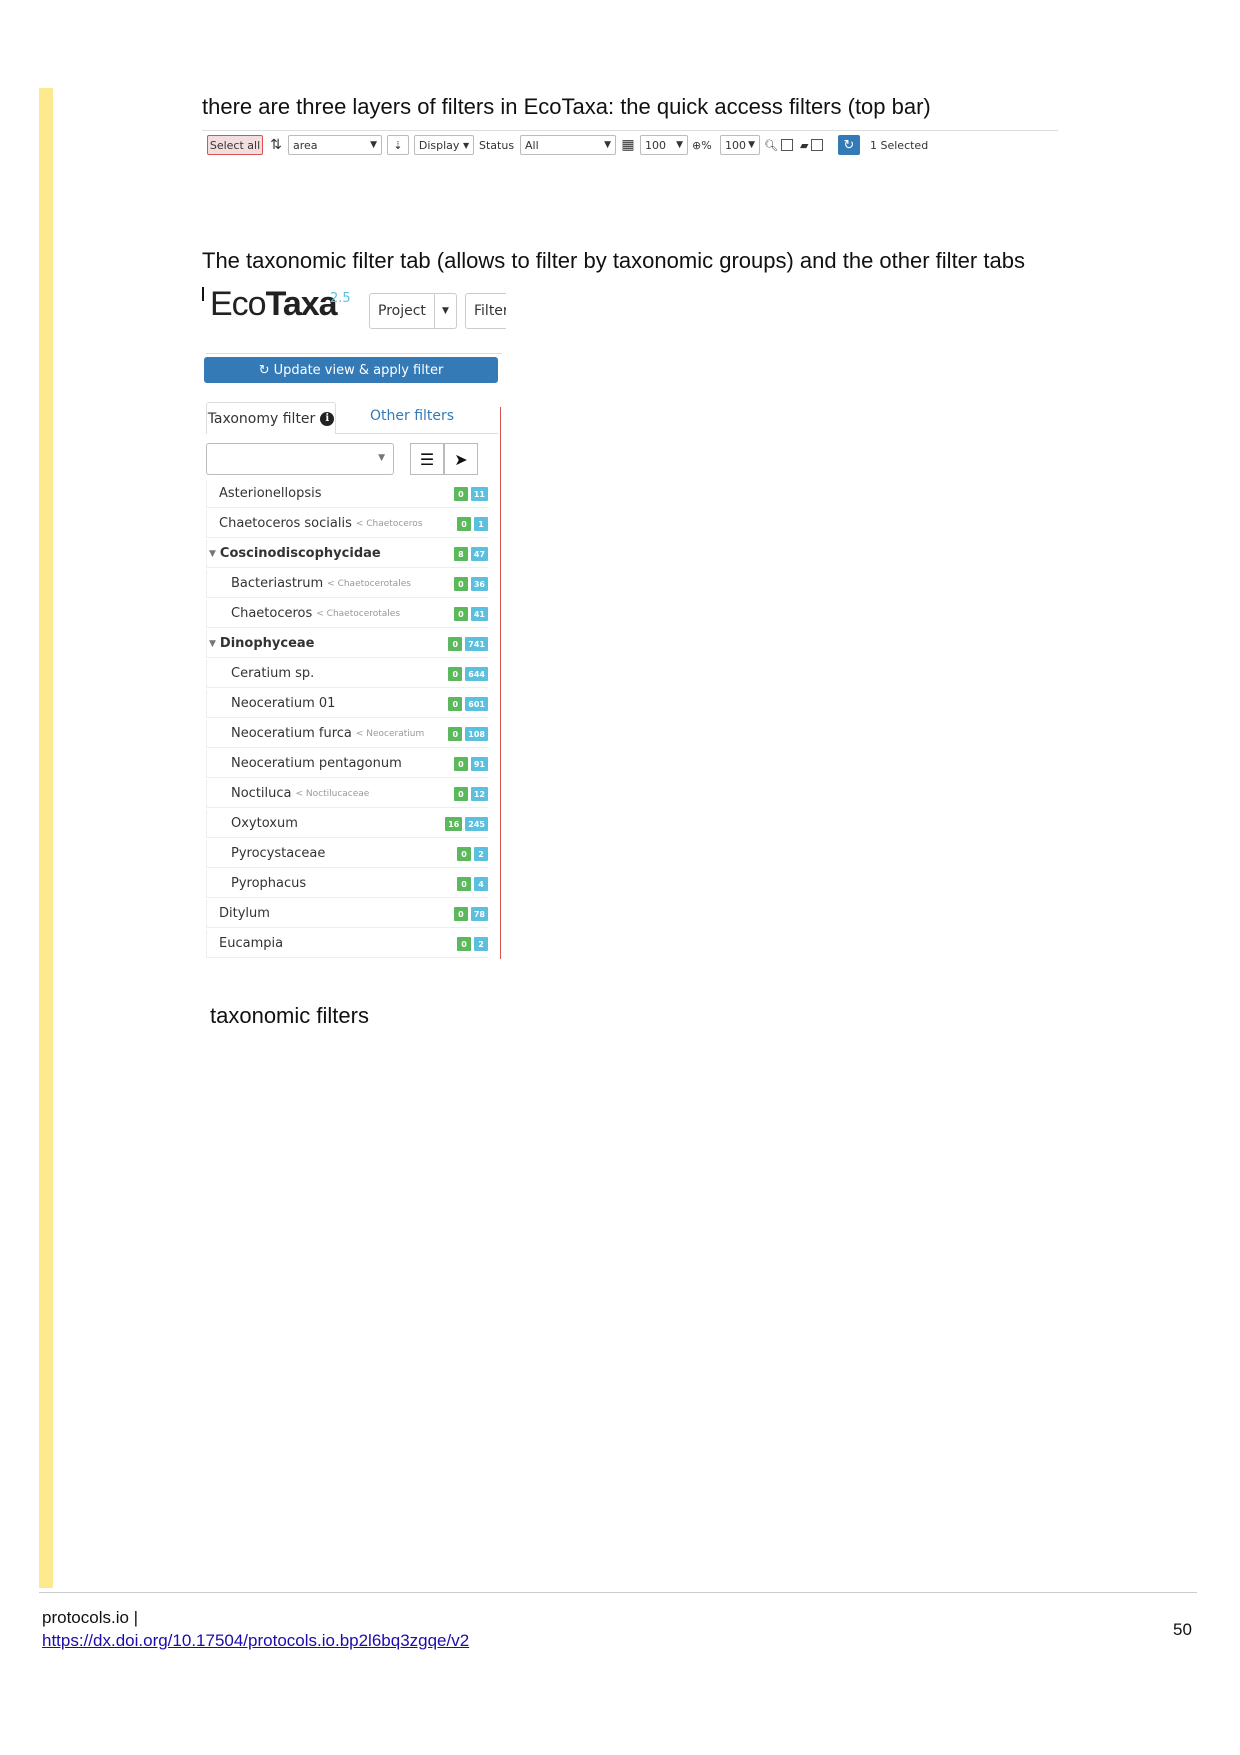 This screenshot has height=1755, width=1240. Describe the element at coordinates (427, 459) in the screenshot. I see `list-view-button: ☰` at that location.